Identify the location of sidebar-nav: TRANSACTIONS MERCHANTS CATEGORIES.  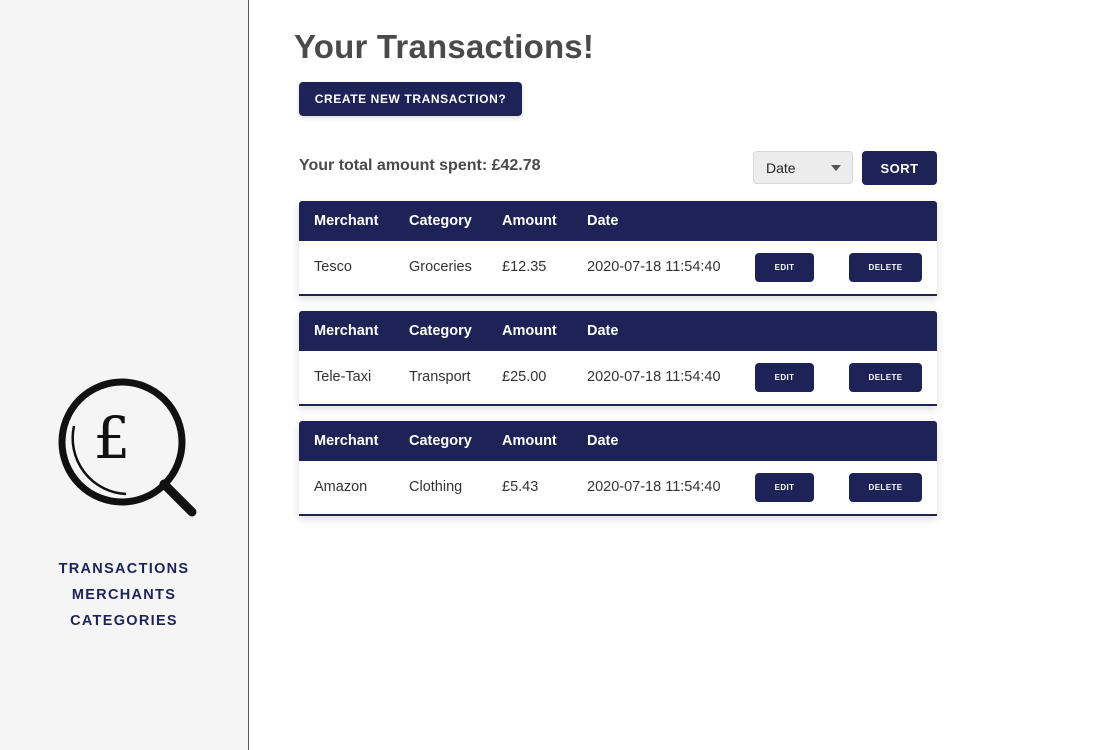
(124, 595).